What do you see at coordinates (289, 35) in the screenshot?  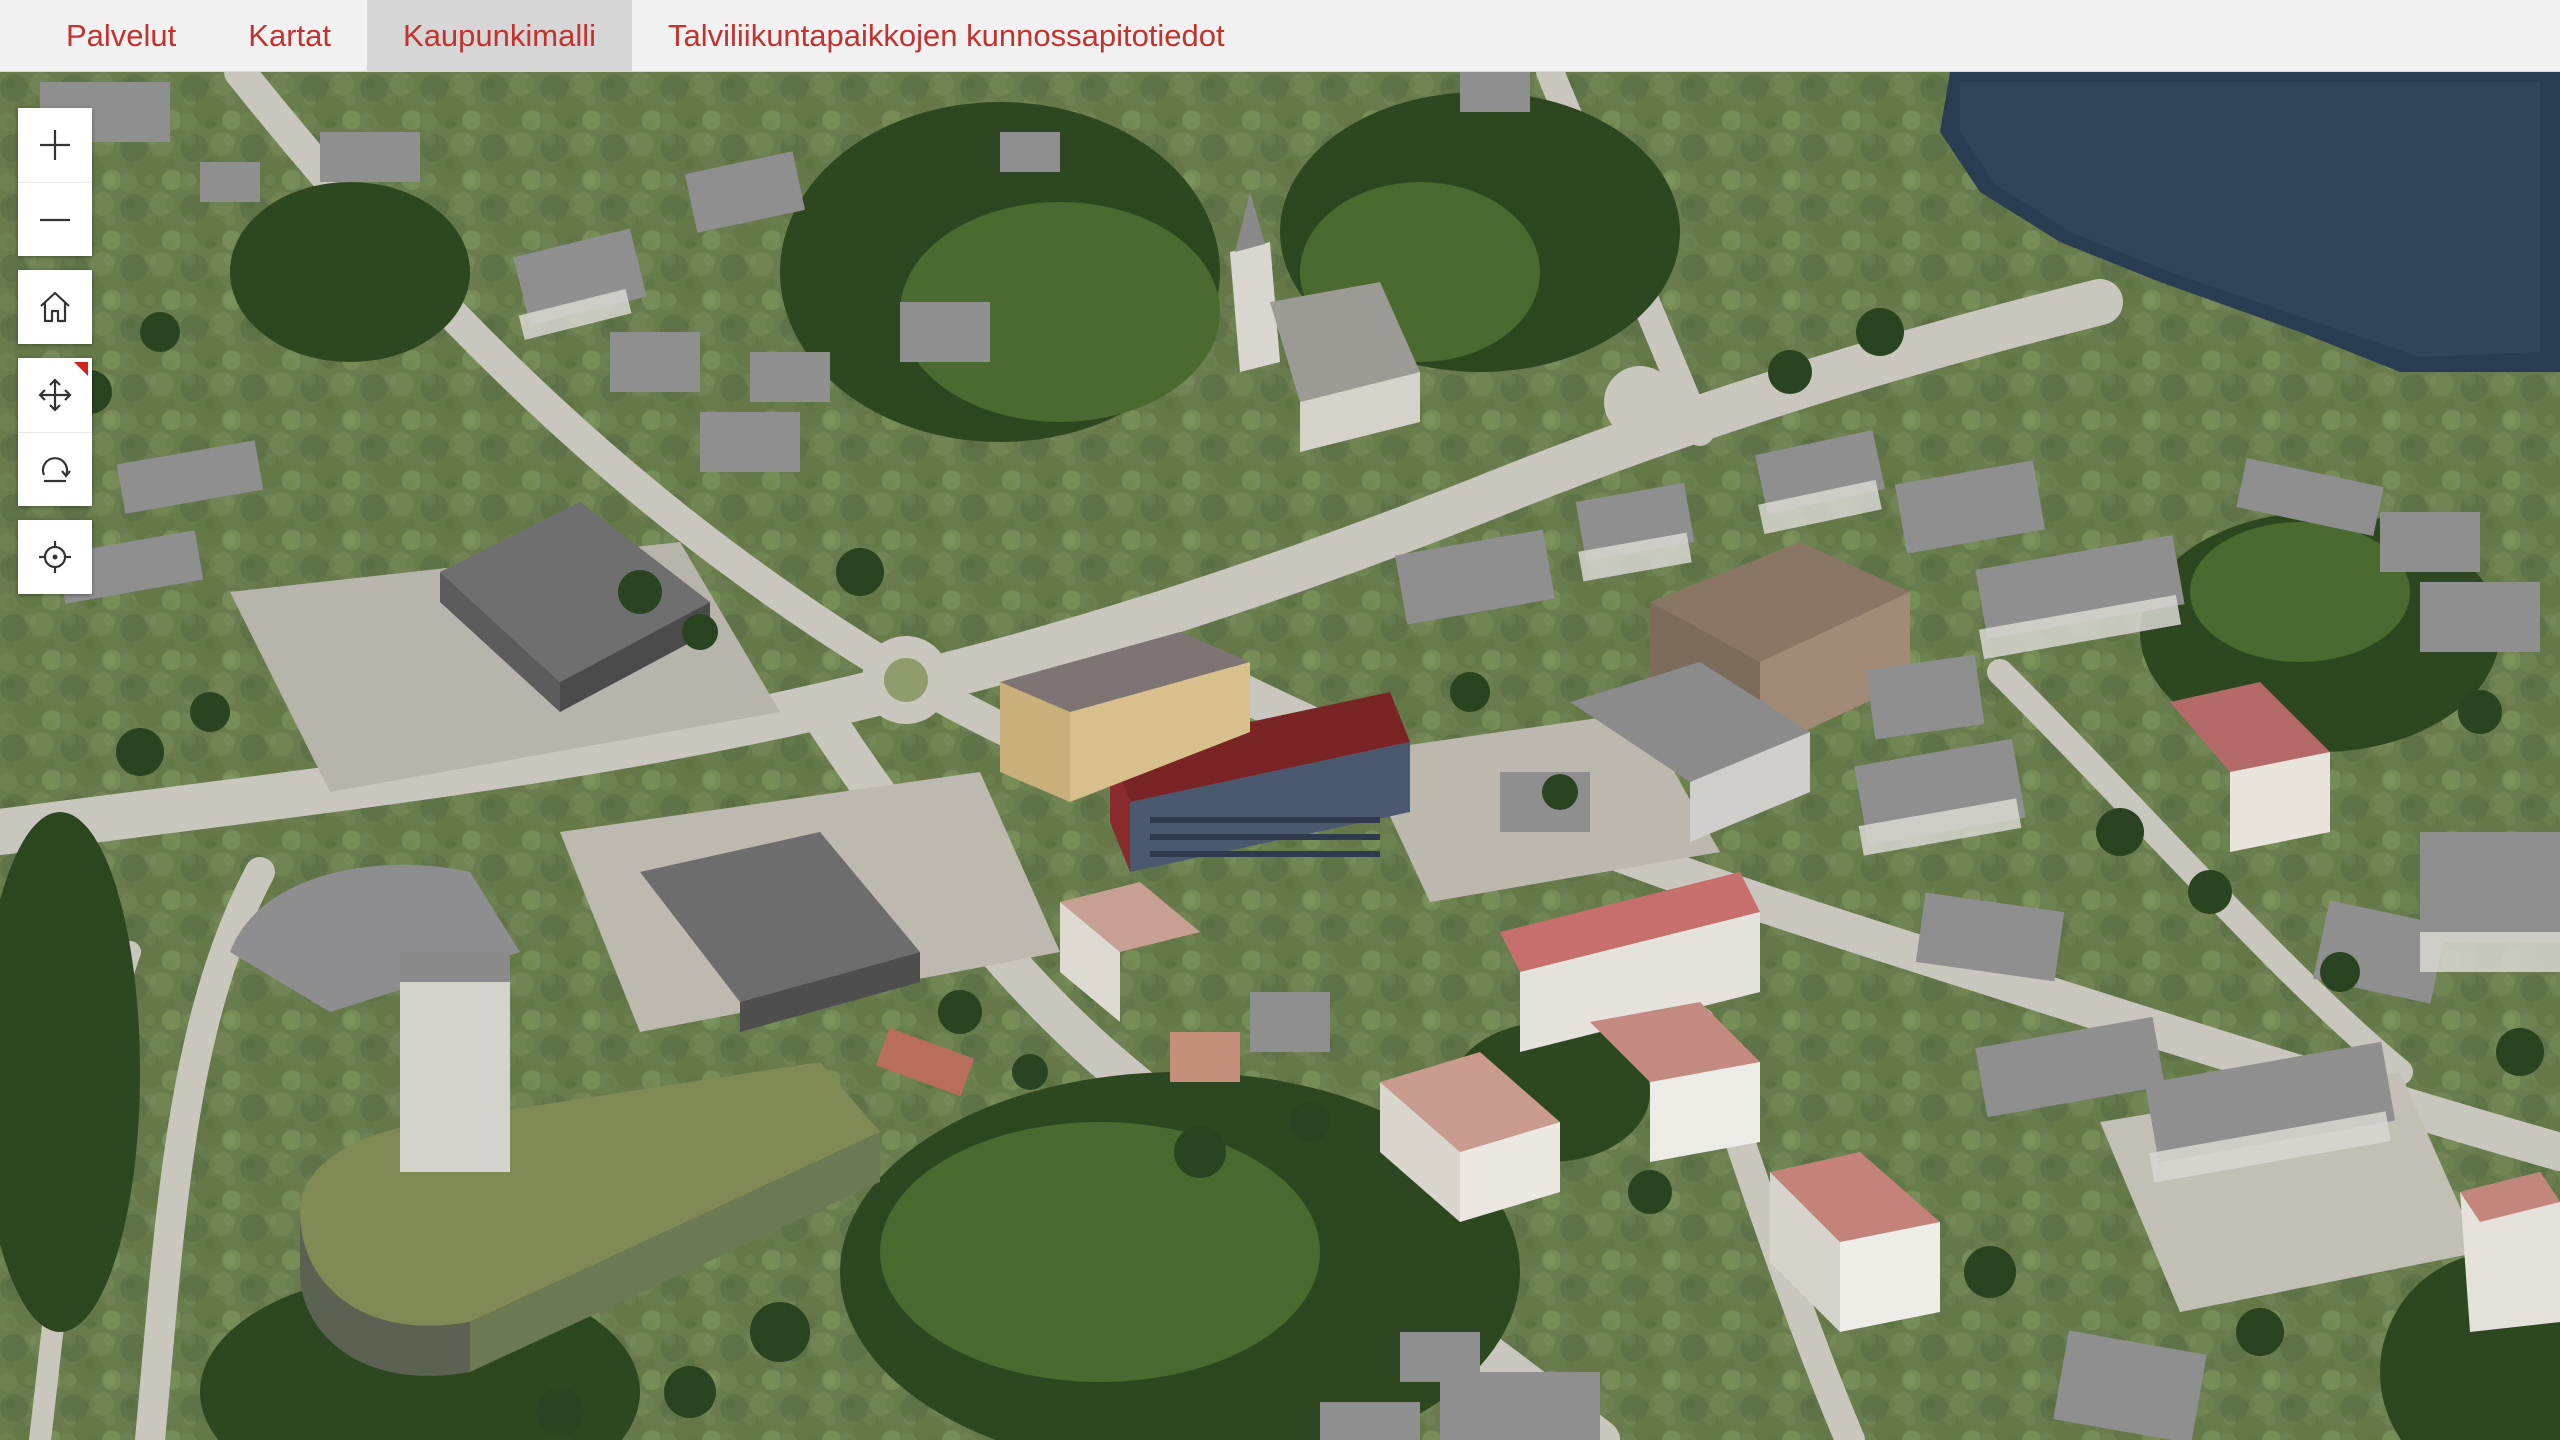 I see `tab-kartat: Kartat` at bounding box center [289, 35].